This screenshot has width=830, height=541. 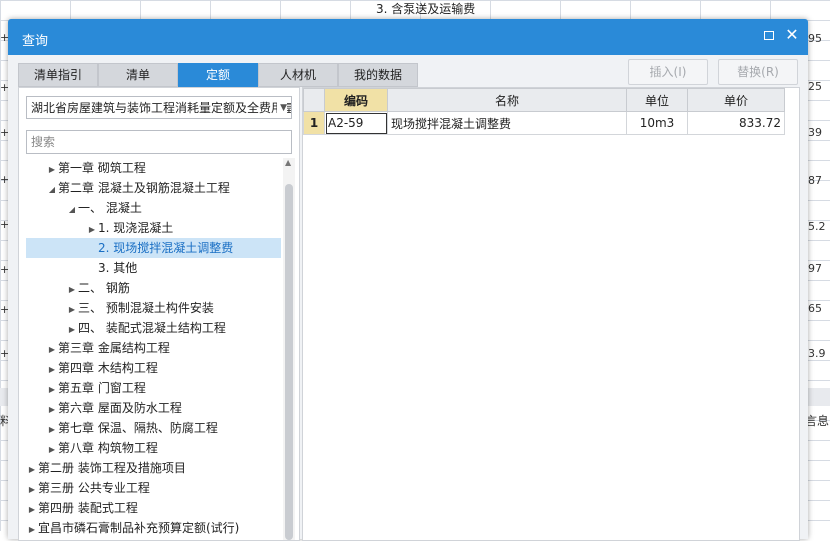 What do you see at coordinates (507, 100) in the screenshot?
I see `column-header-name: 名称` at bounding box center [507, 100].